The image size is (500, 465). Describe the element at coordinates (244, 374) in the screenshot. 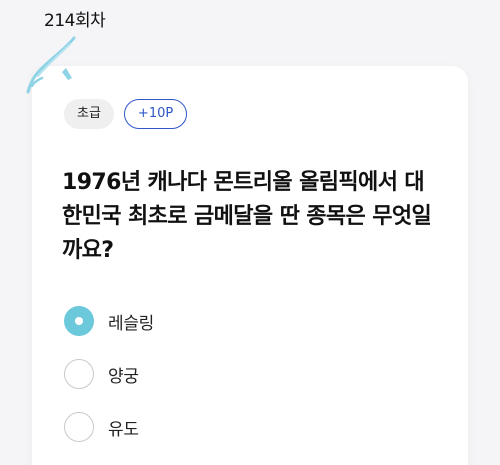

I see `option-archery: 양궁` at that location.